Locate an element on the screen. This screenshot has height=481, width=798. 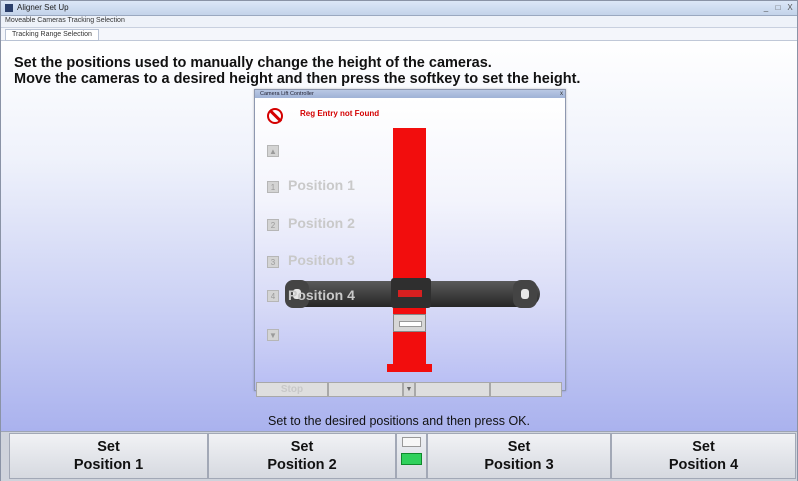
dropdown-arrow-icon: ▼ is located at coordinates (409, 389).